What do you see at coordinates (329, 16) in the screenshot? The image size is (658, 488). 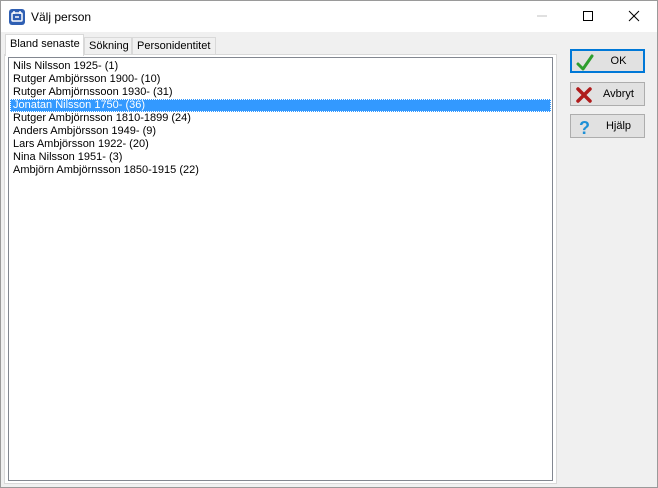 I see `title-bar: Välj person` at bounding box center [329, 16].